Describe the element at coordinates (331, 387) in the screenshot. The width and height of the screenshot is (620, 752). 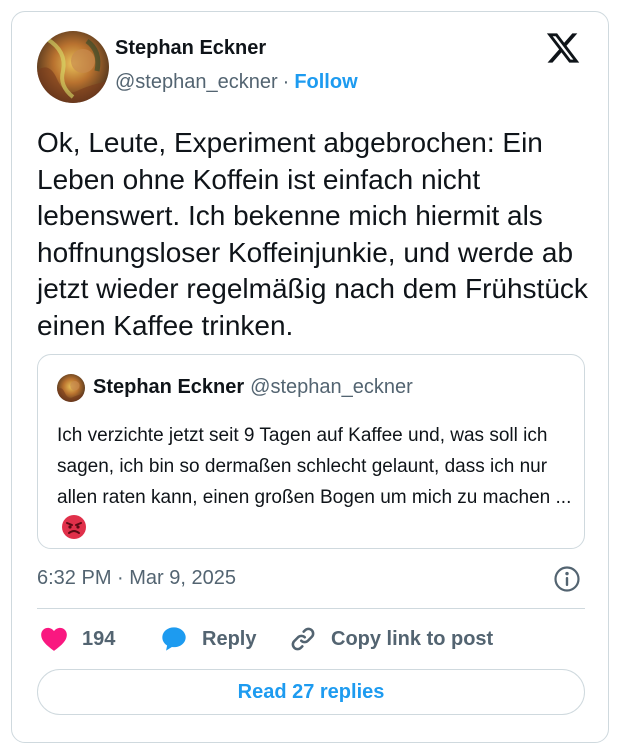
I see `quoted-author-handle: @stephan_eckner` at that location.